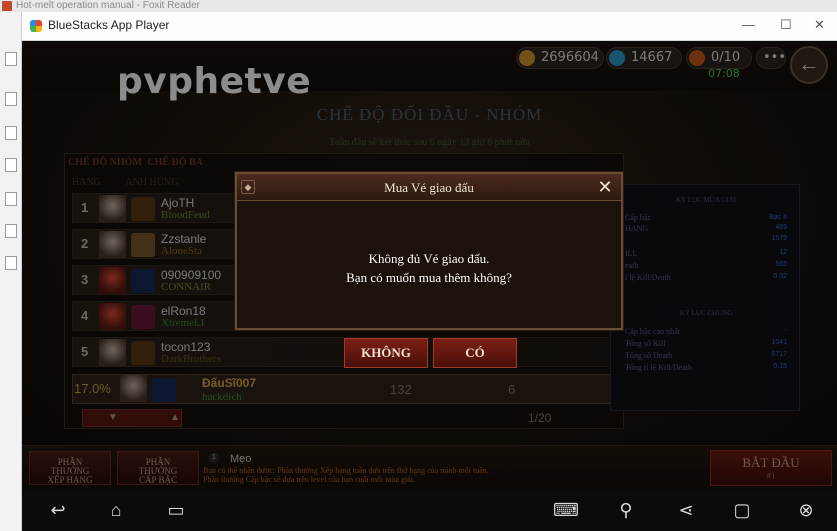 Image resolution: width=837 pixels, height=531 pixels. What do you see at coordinates (819, 25) in the screenshot?
I see `close-window-button: ✕` at bounding box center [819, 25].